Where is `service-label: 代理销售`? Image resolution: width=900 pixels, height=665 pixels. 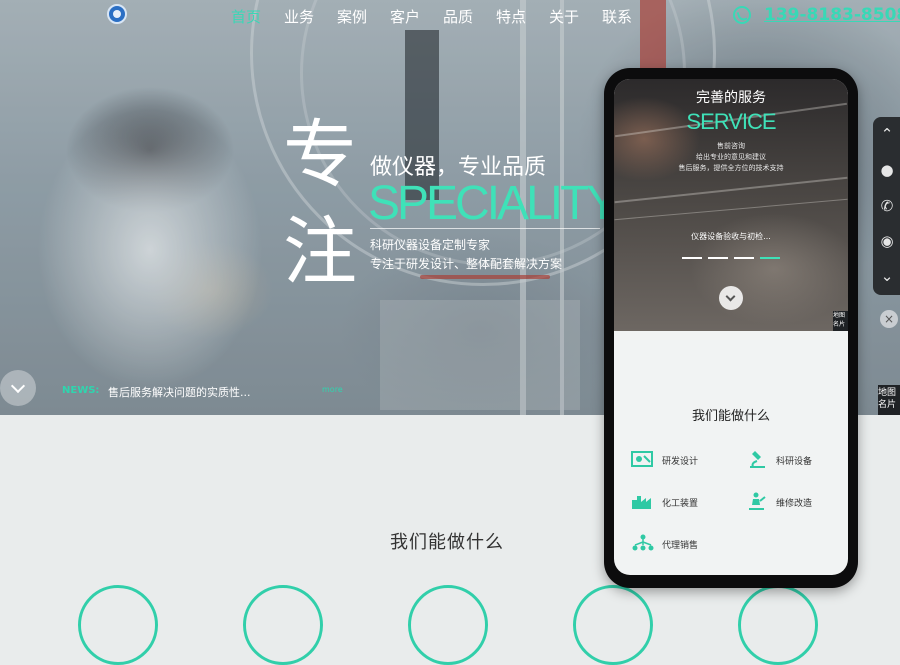 service-label: 代理销售 is located at coordinates (680, 546).